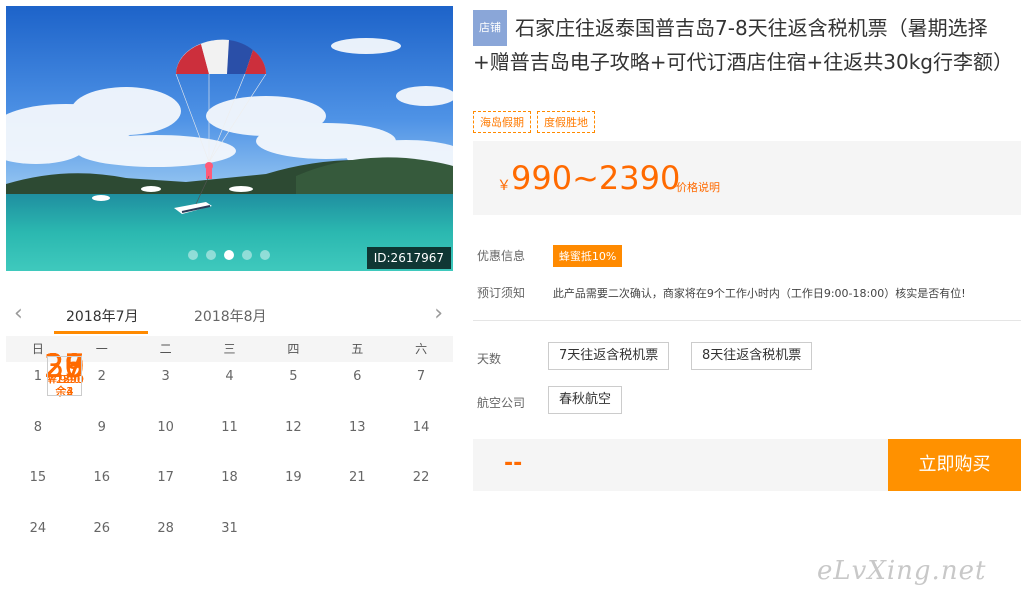  Describe the element at coordinates (609, 356) in the screenshot. I see `option-7-days: 7天往返含税机票` at that location.